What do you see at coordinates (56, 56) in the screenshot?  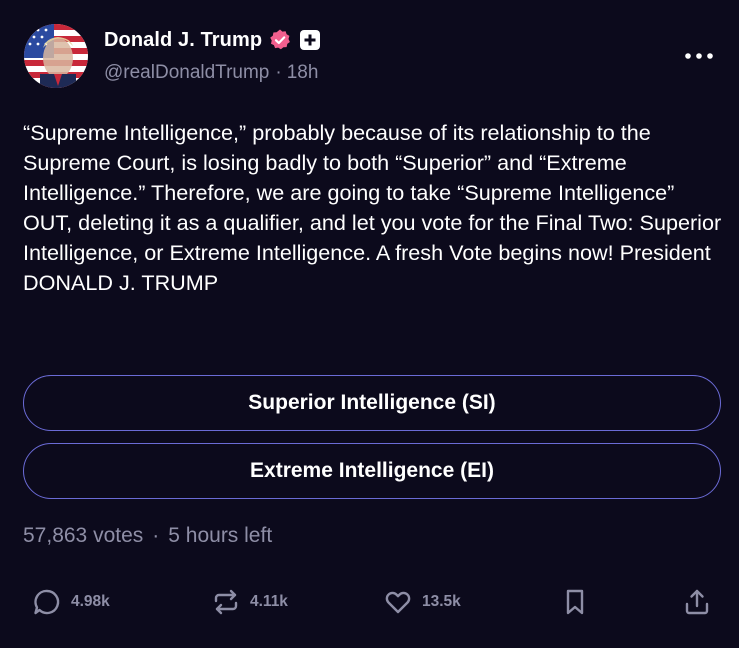 I see `avatar` at bounding box center [56, 56].